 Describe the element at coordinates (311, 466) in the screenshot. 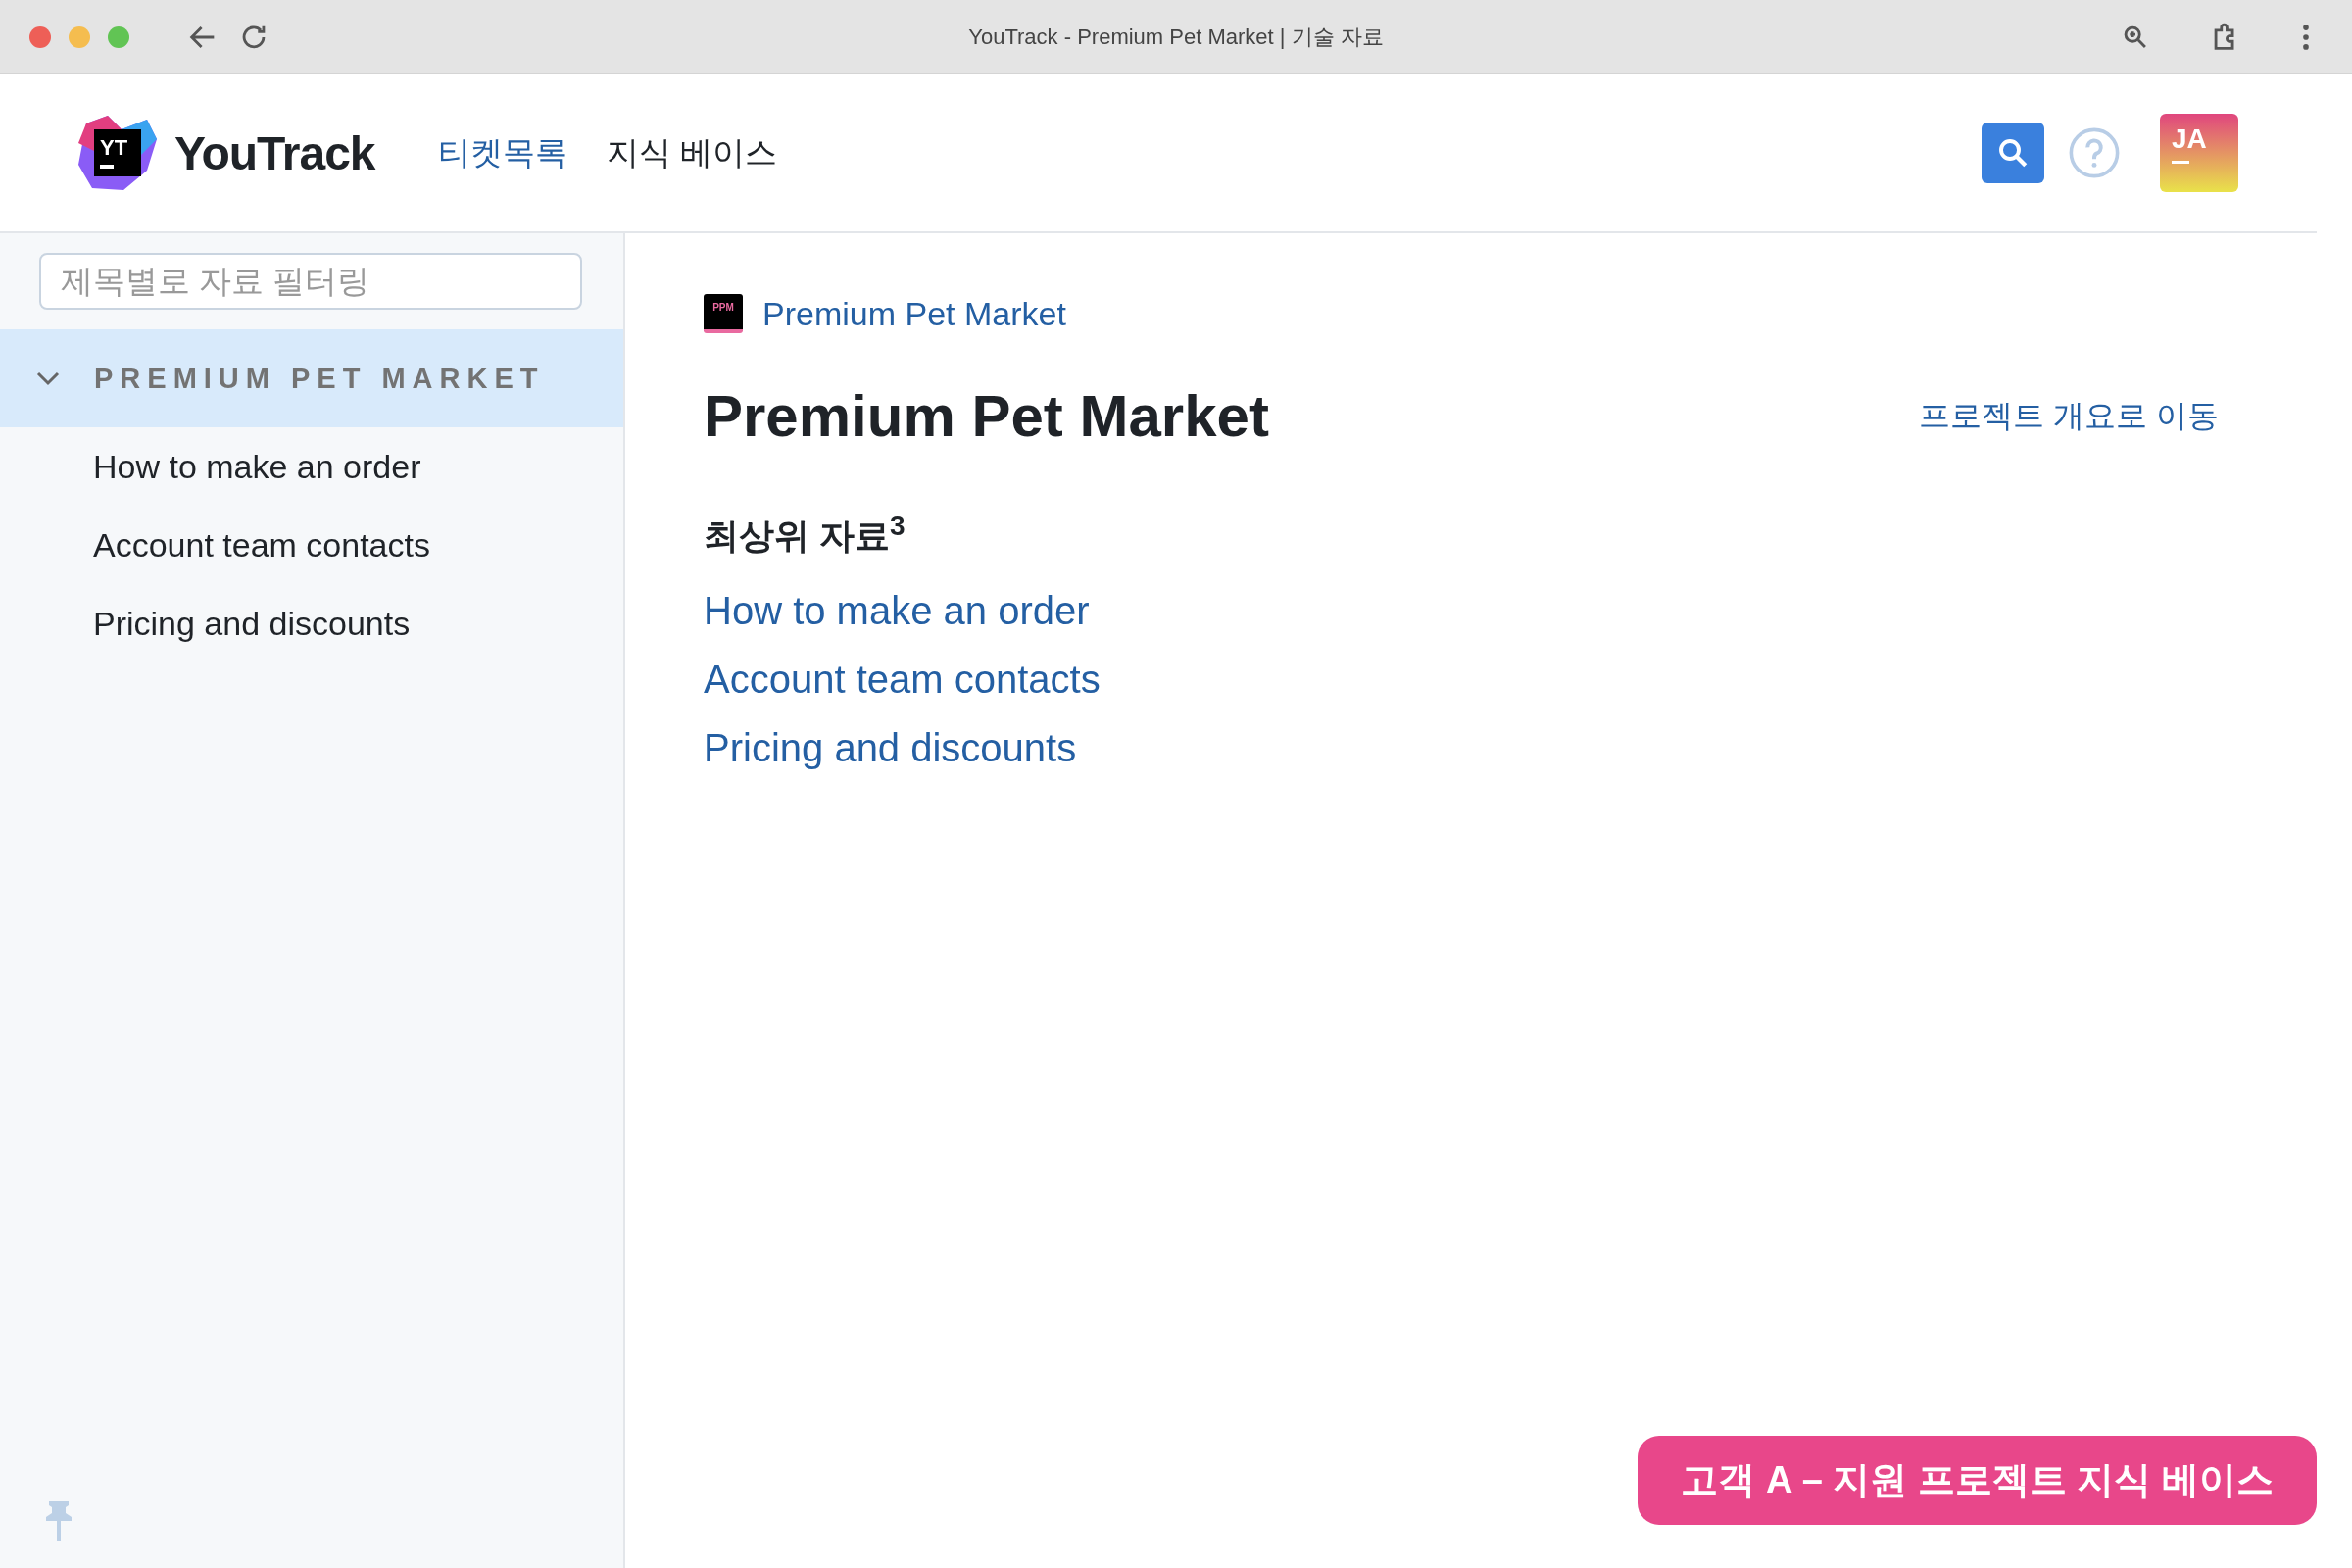

I see `article-item: How to make an order` at that location.